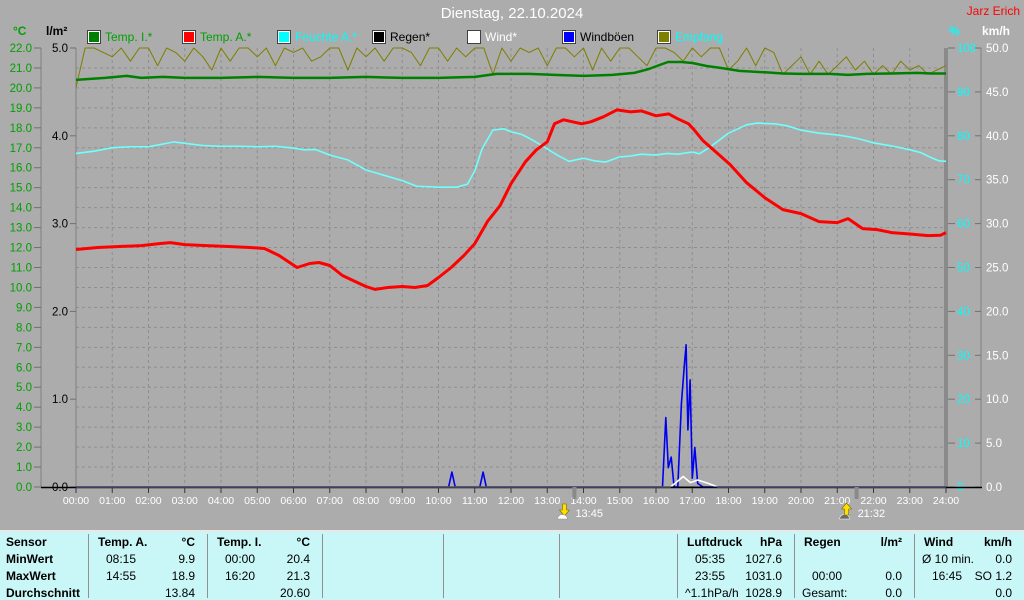 This screenshot has height=600, width=1024. What do you see at coordinates (770, 542) in the screenshot?
I see `table-cell: hPa` at bounding box center [770, 542].